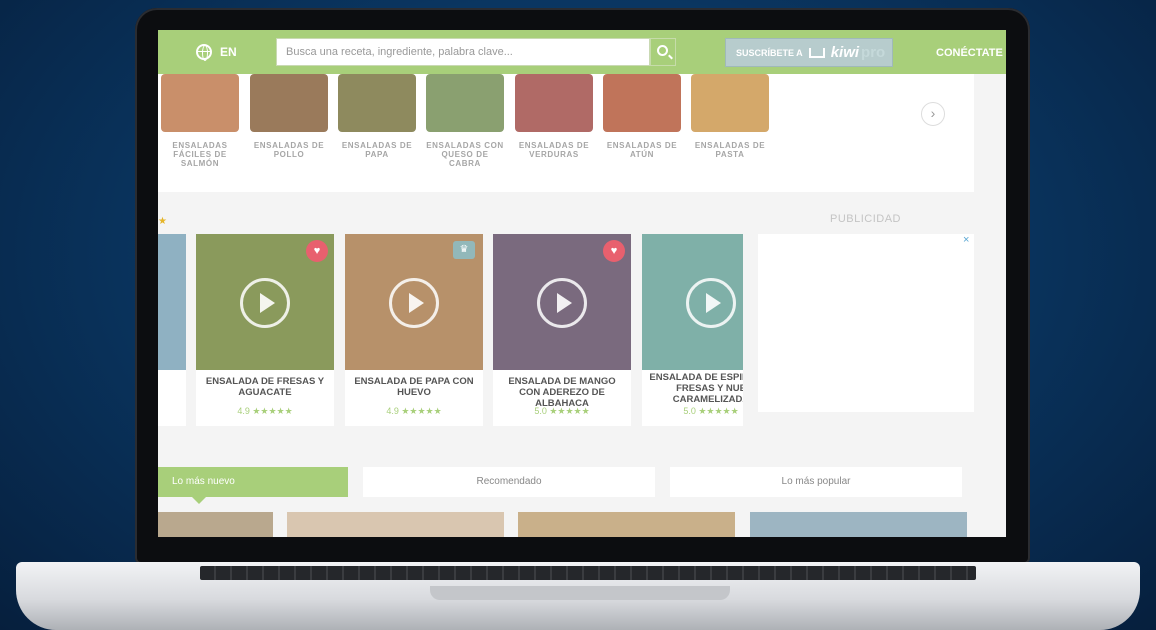  I want to click on category-item: ENSALADAS DE VERDURAS, so click(554, 116).